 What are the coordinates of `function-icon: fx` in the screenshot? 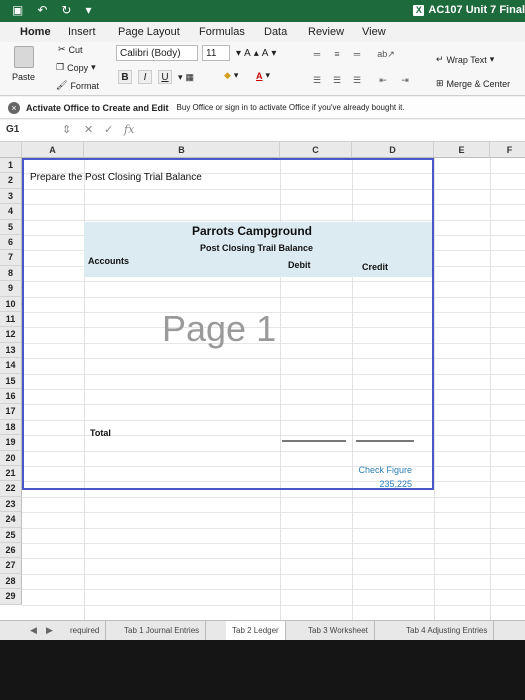 It's located at (129, 129).